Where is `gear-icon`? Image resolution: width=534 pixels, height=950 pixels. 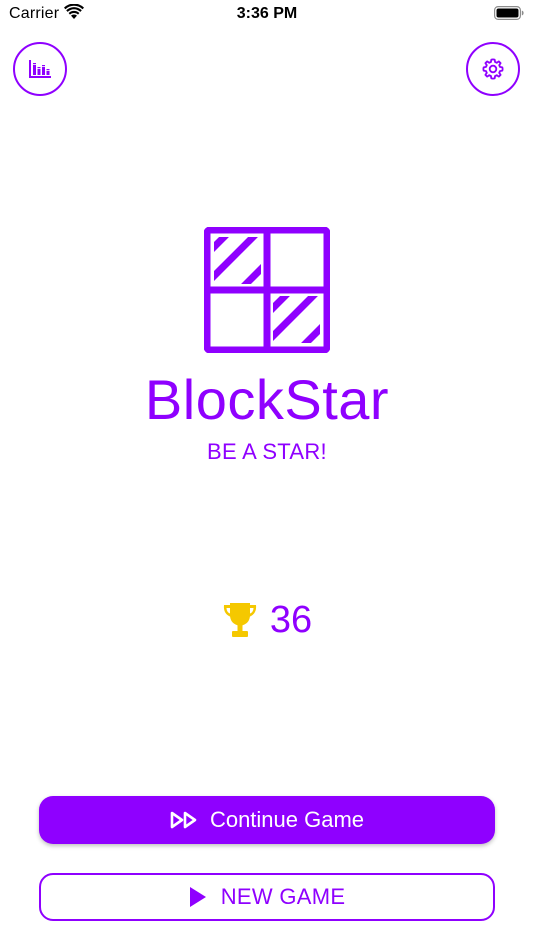 gear-icon is located at coordinates (493, 69).